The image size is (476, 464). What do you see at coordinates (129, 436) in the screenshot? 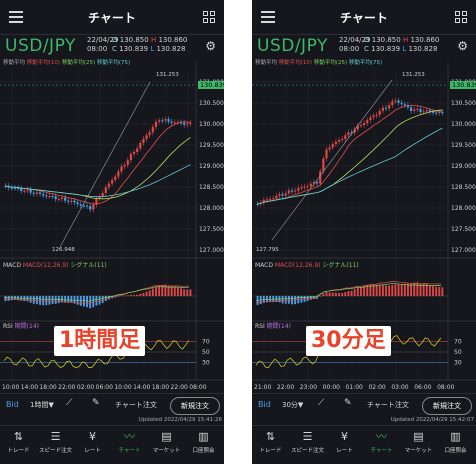
I see `chart-icon: 〰` at bounding box center [129, 436].